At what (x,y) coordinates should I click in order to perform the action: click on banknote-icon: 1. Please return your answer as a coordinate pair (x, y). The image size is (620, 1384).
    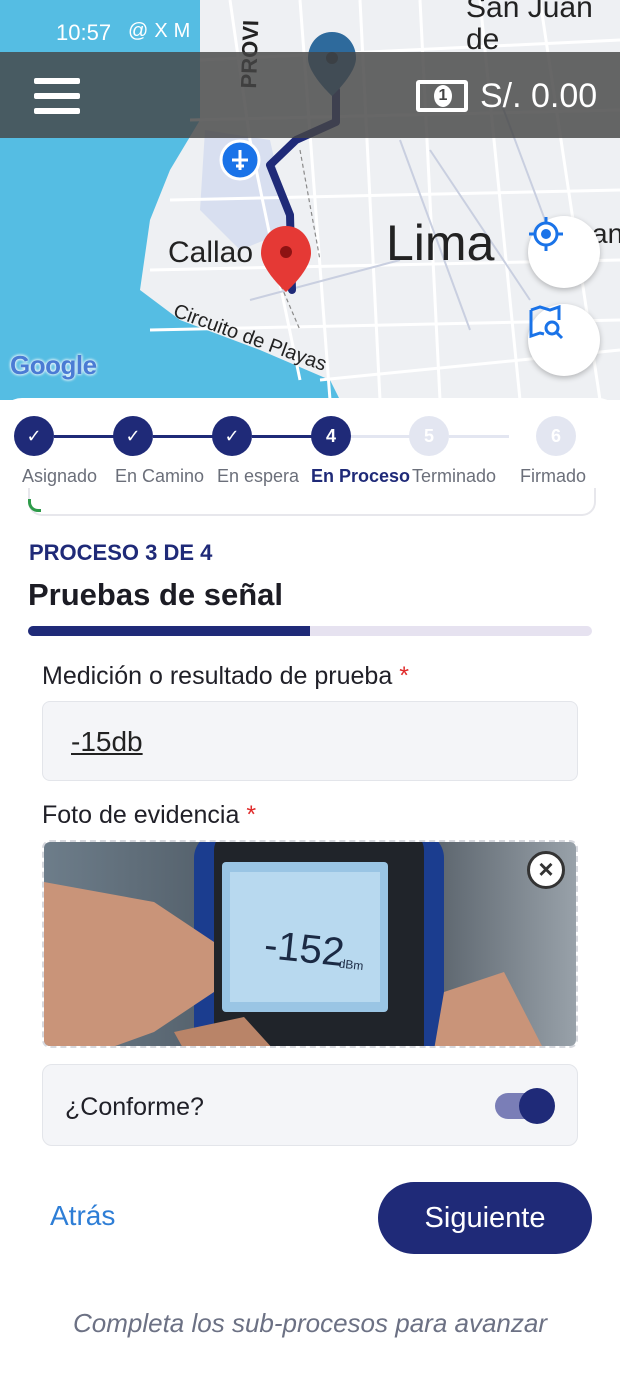
    Looking at the image, I should click on (442, 96).